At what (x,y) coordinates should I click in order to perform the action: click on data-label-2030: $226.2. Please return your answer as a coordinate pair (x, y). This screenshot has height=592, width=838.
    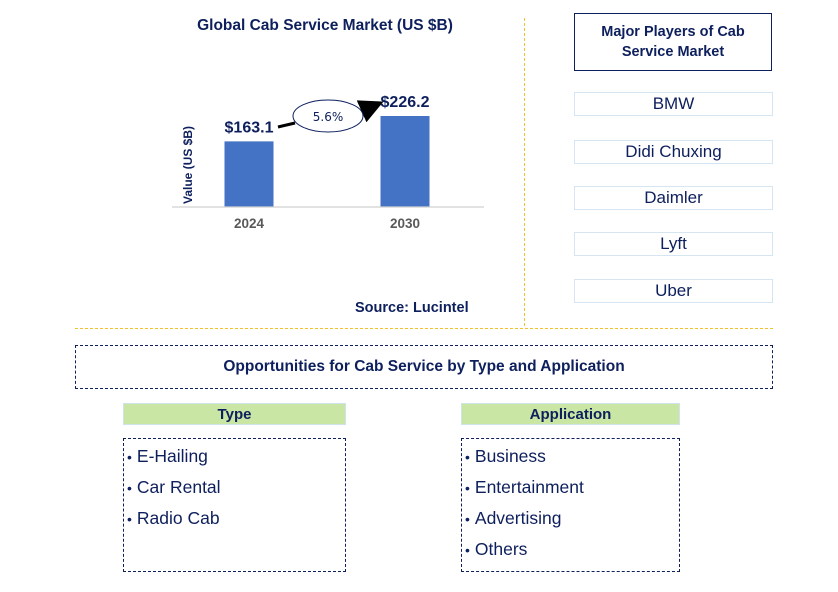
    Looking at the image, I should click on (405, 102).